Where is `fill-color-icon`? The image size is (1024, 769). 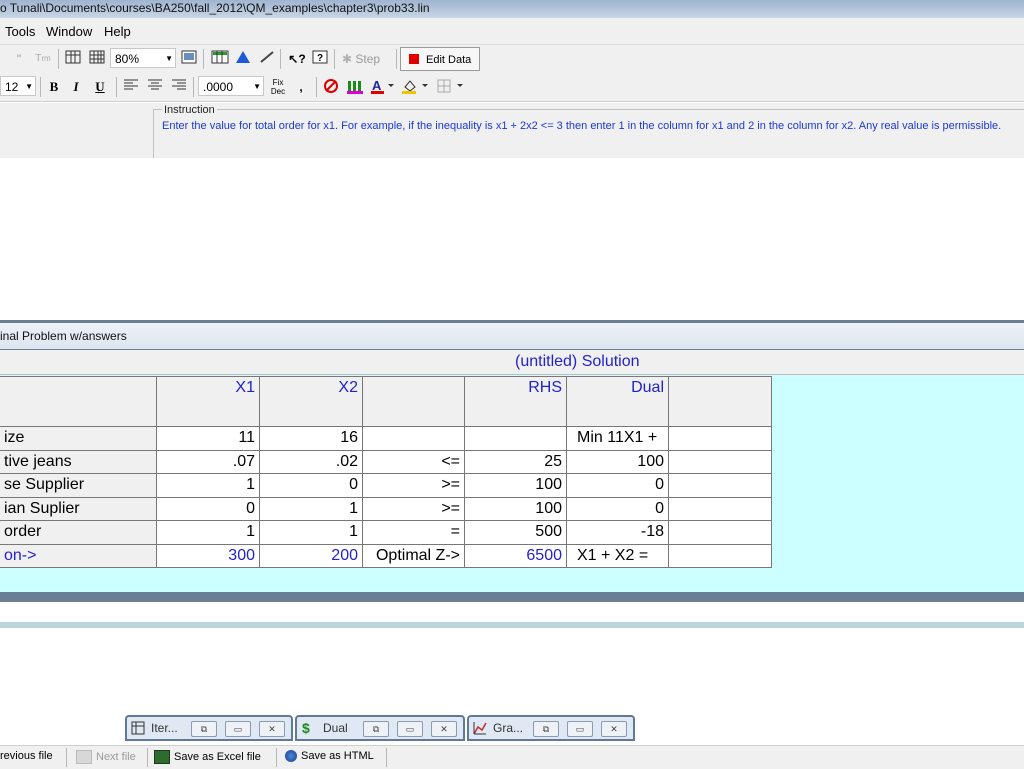 fill-color-icon is located at coordinates (416, 87).